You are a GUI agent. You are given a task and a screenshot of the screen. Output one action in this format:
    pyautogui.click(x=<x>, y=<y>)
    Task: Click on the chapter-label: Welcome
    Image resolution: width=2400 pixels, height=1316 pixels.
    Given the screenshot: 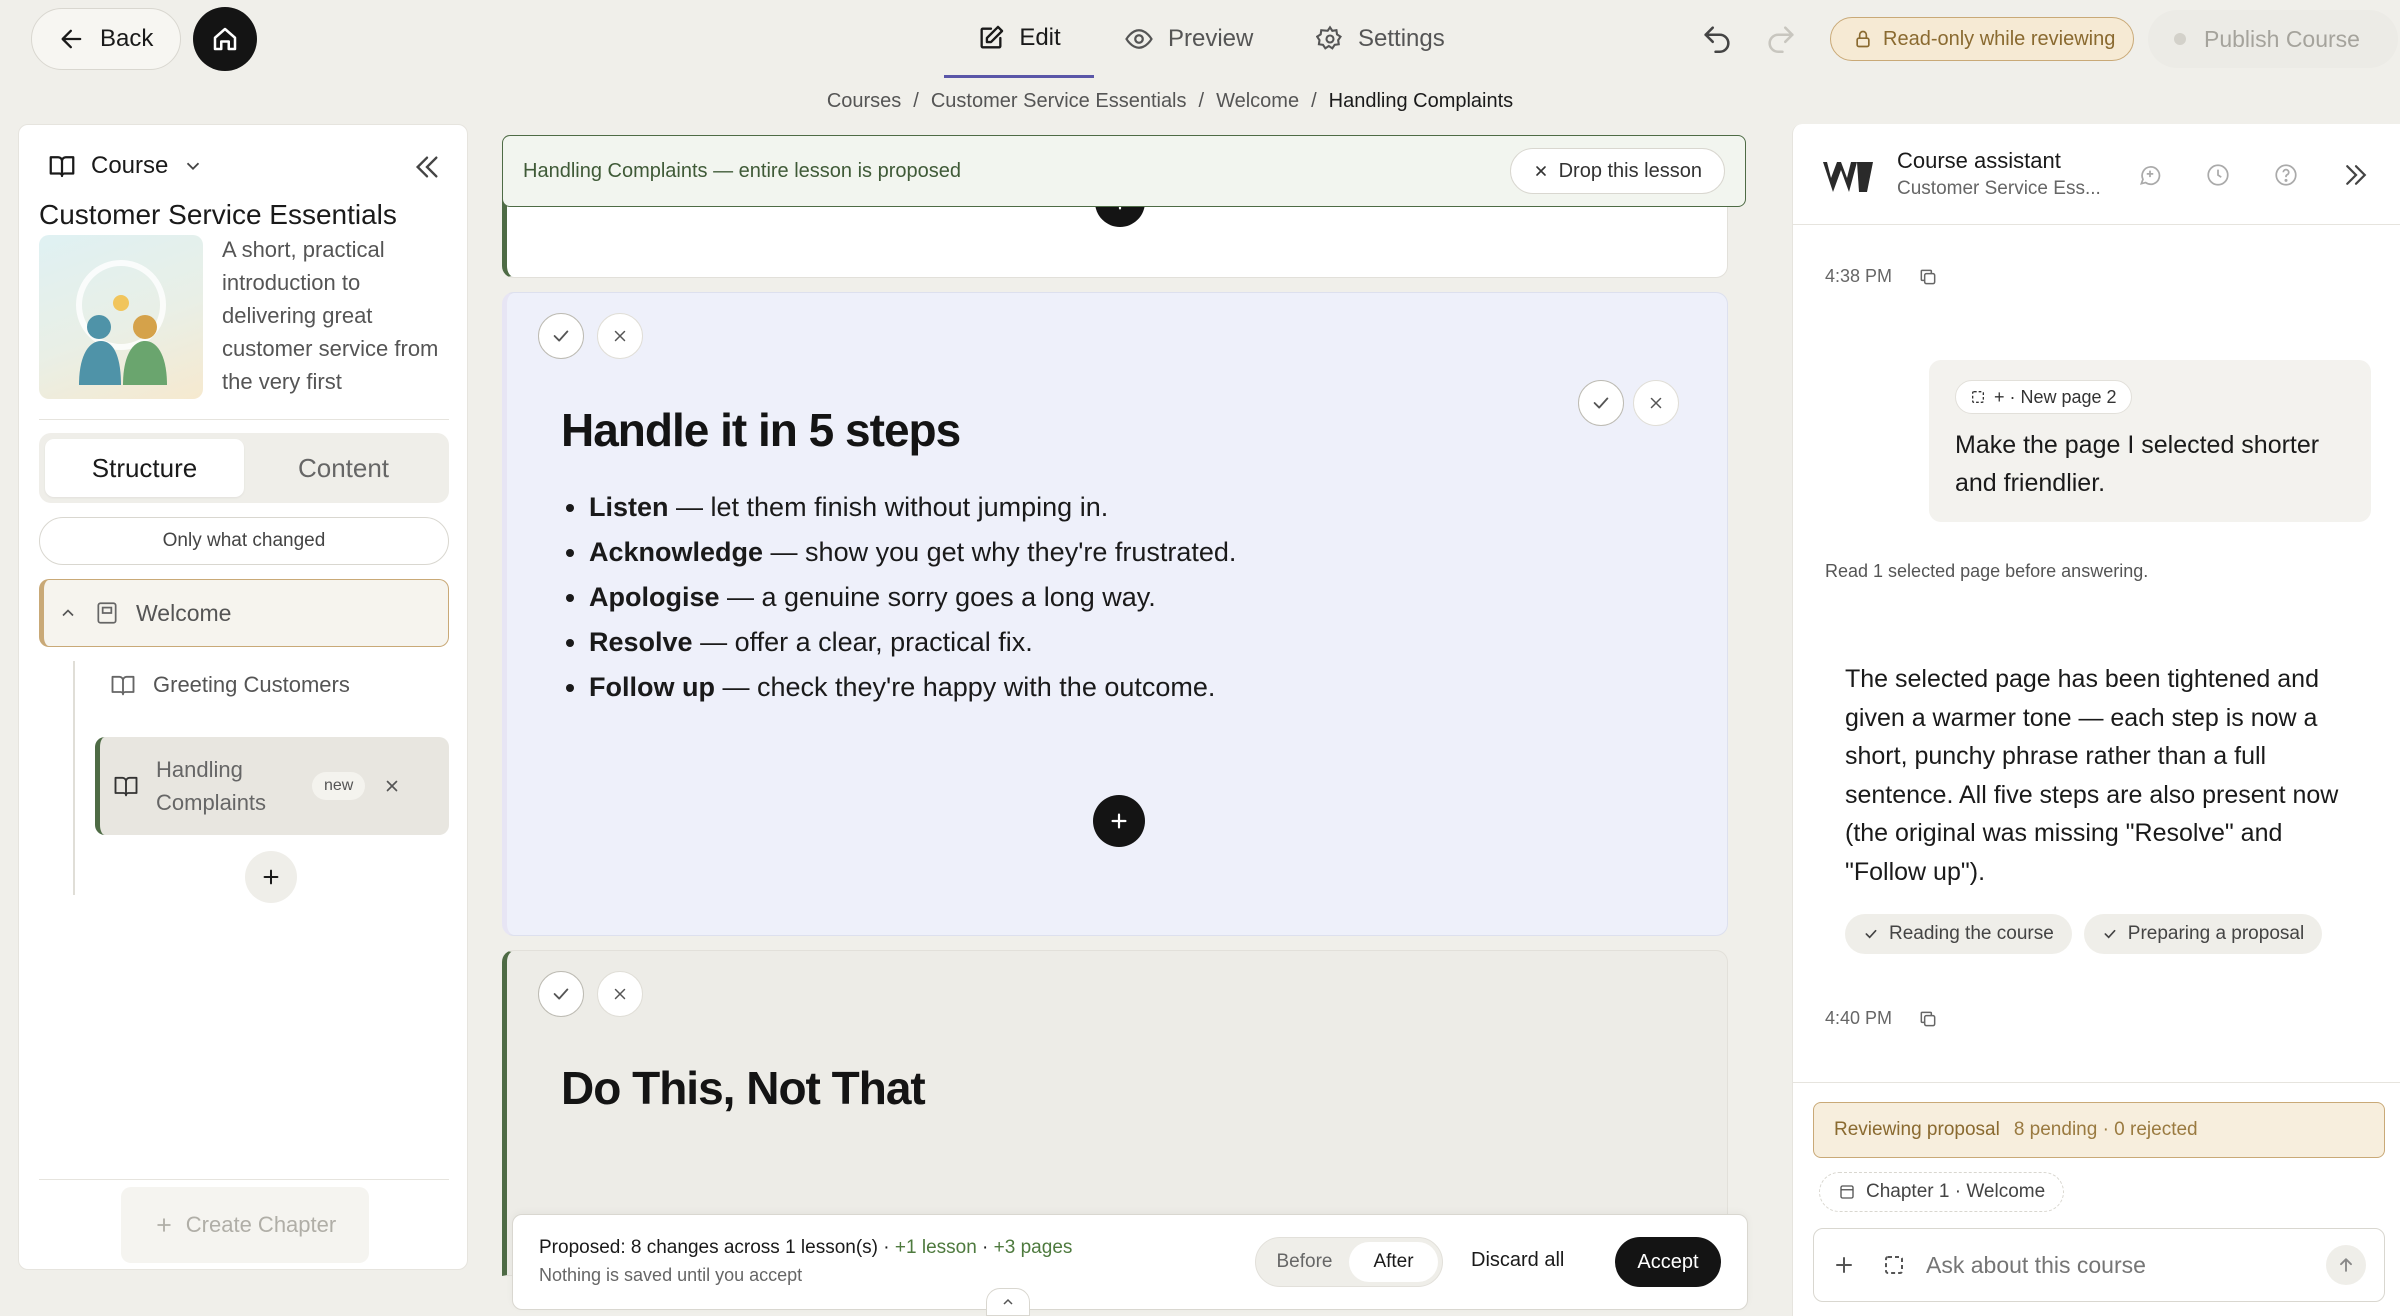 What is the action you would take?
    pyautogui.click(x=184, y=612)
    